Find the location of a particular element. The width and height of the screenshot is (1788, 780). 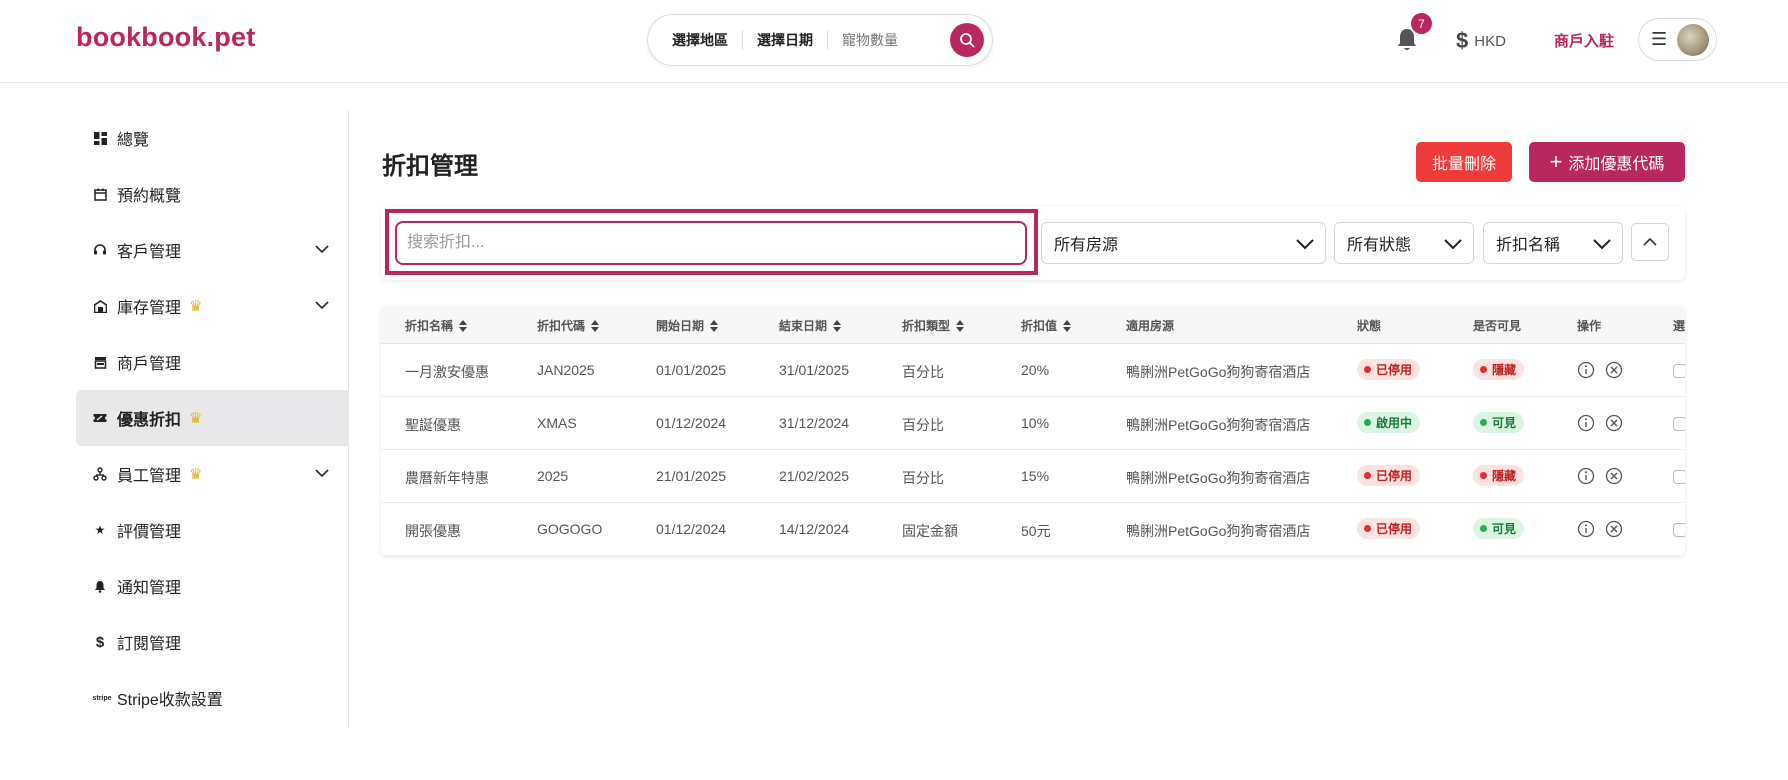

sidebar-item-label: 評價管理 is located at coordinates (149, 532).